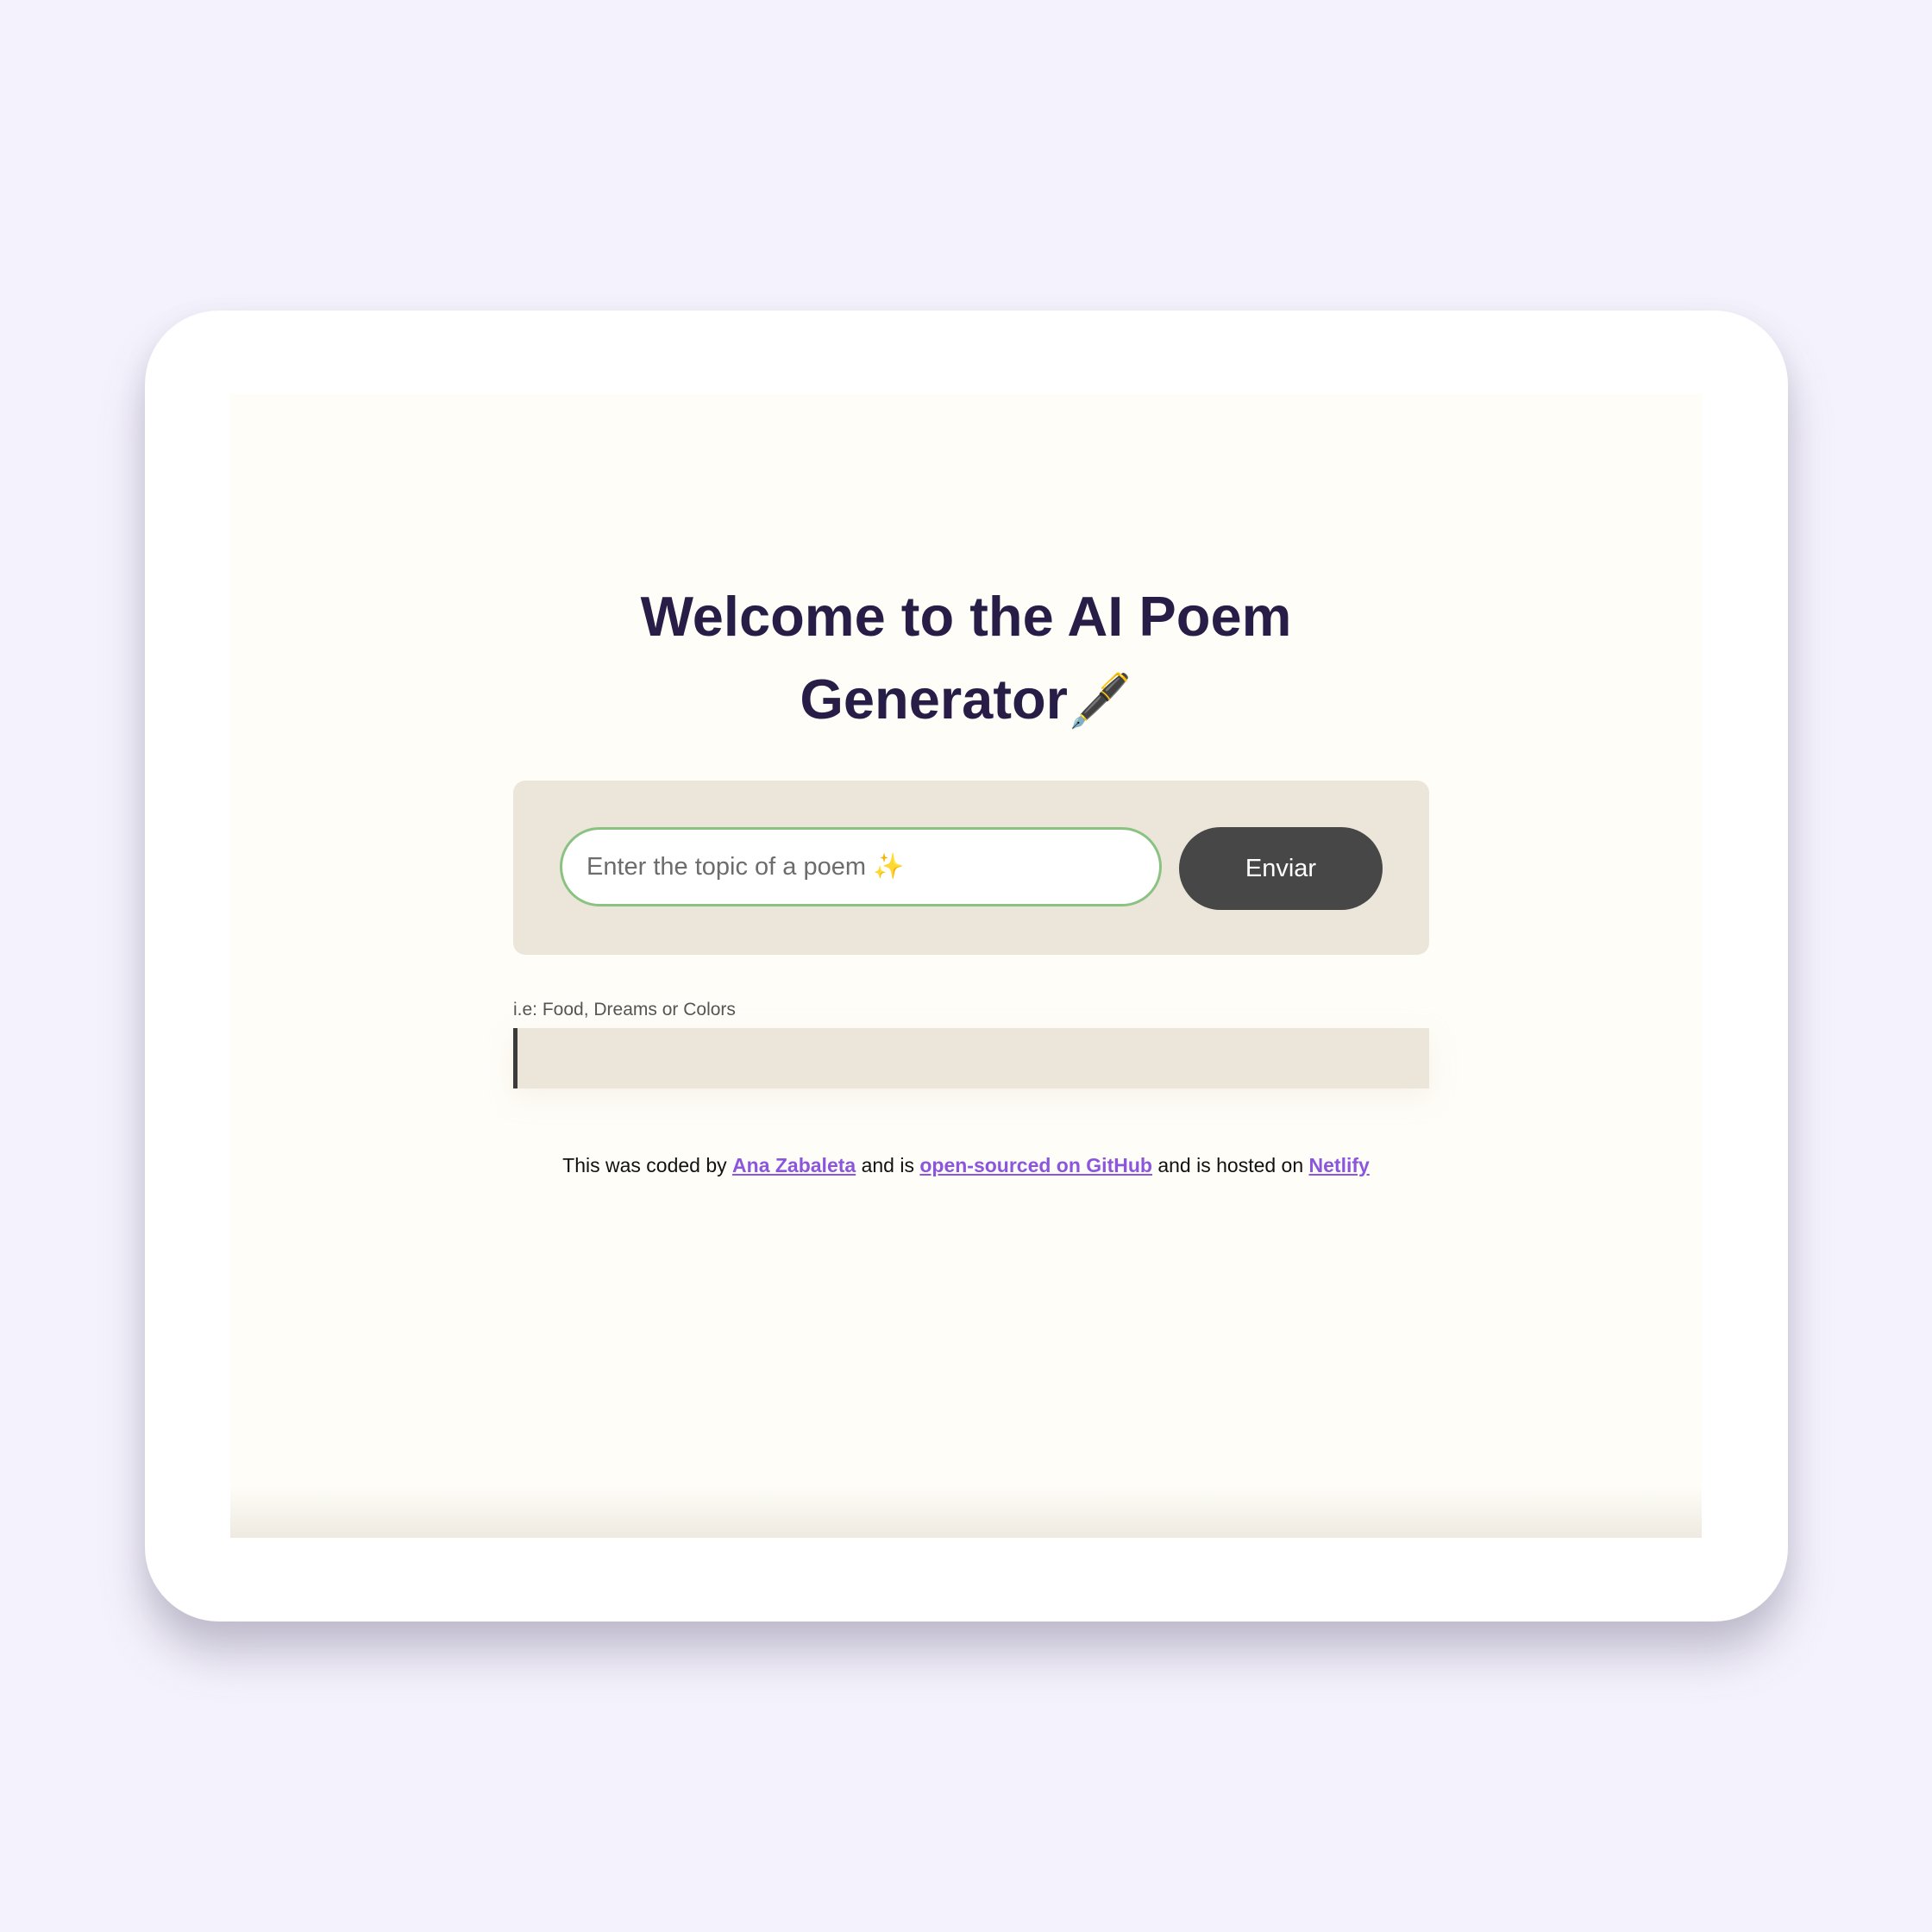  What do you see at coordinates (794, 1165) in the screenshot?
I see `author-link: Ana Zabaleta` at bounding box center [794, 1165].